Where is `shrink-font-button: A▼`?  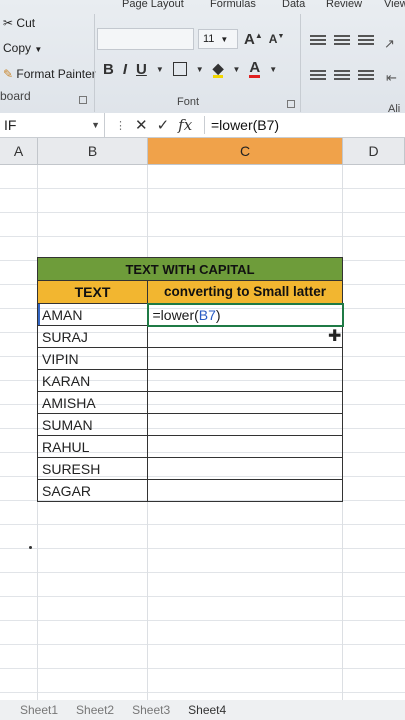
shrink-font-button: A▼ is located at coordinates (277, 39).